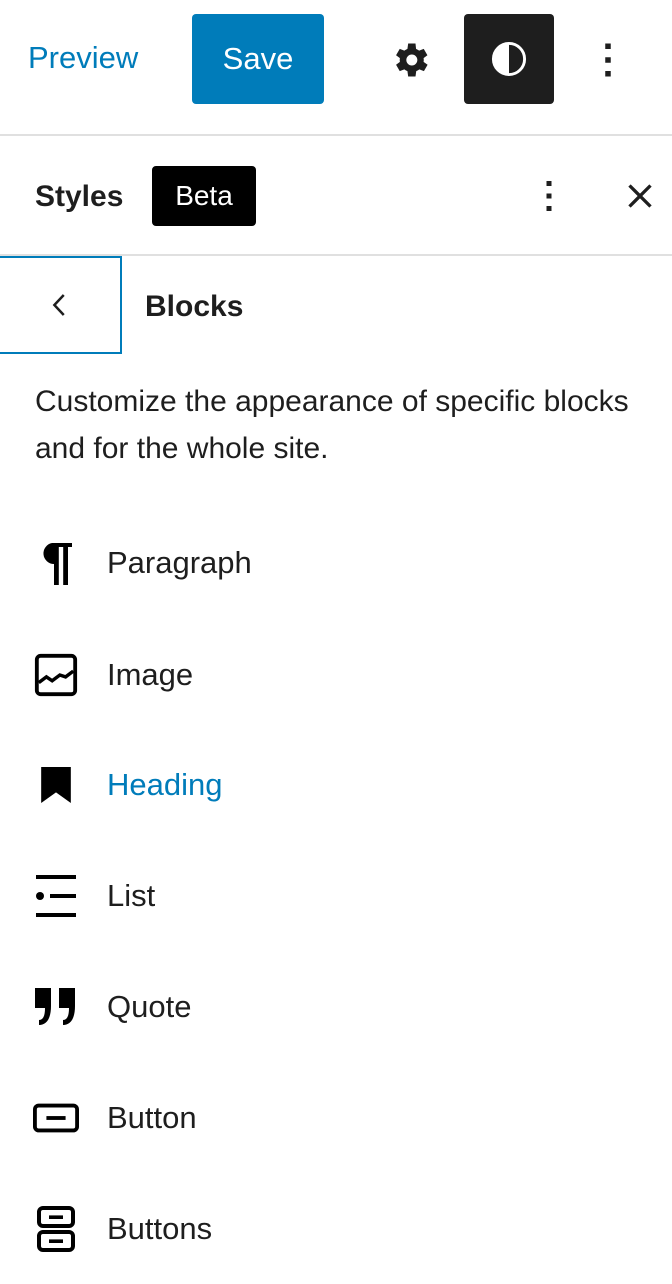  What do you see at coordinates (150, 674) in the screenshot?
I see `block-label: Image` at bounding box center [150, 674].